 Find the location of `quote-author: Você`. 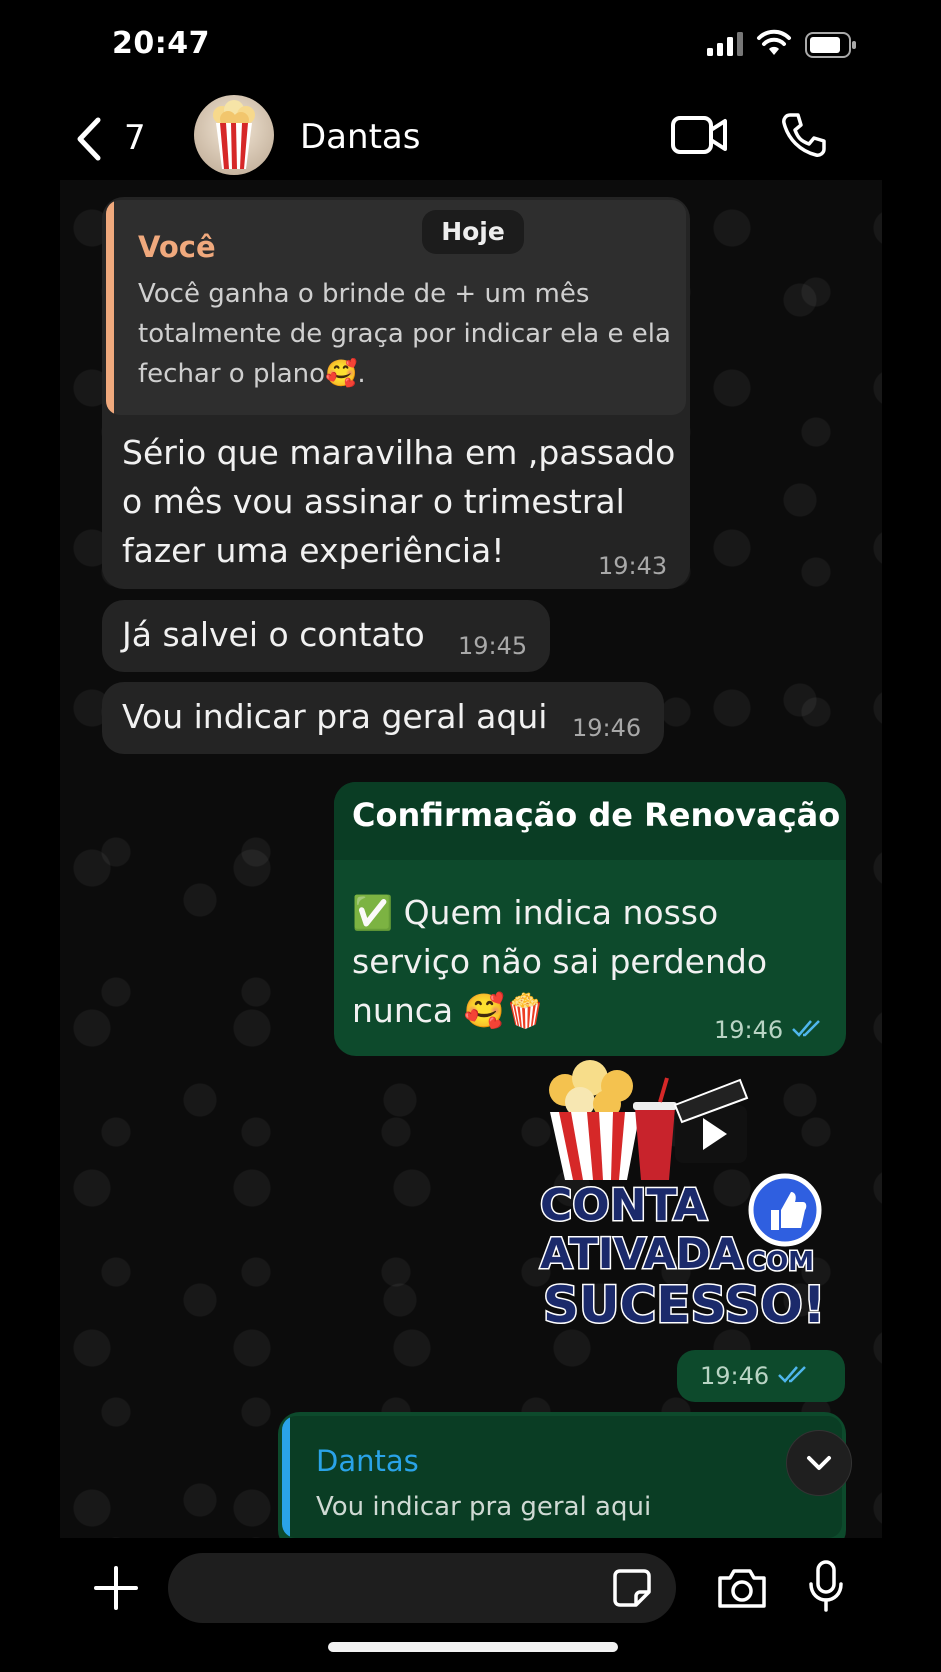

quote-author: Você is located at coordinates (177, 247).